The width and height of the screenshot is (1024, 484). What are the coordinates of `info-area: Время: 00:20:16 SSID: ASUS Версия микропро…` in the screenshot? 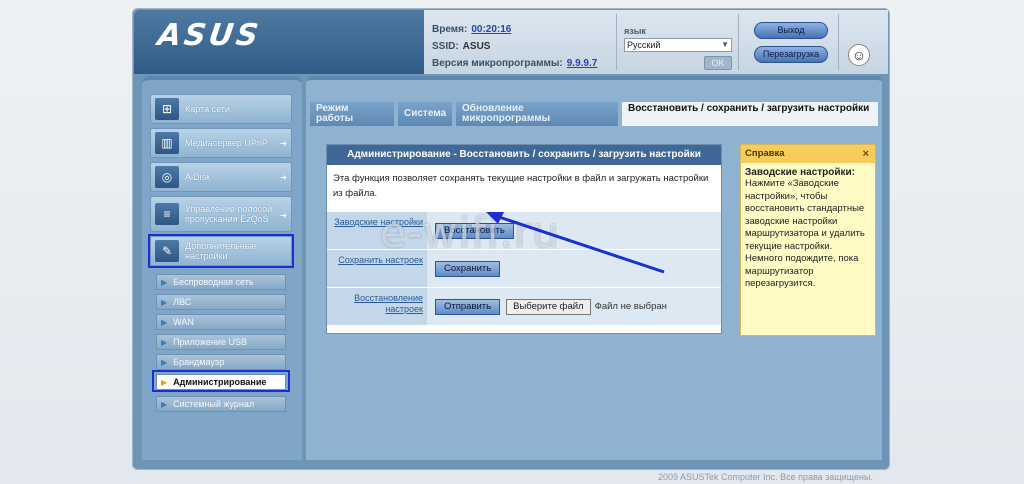 It's located at (656, 42).